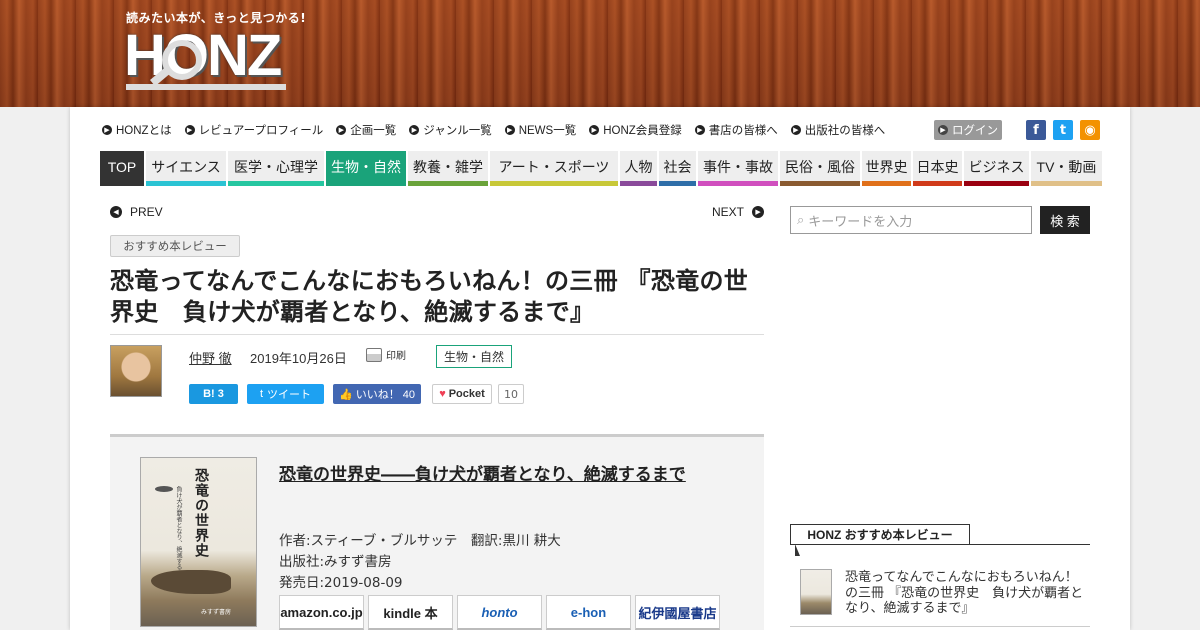 Image resolution: width=1200 pixels, height=630 pixels. I want to click on genre-tab-science: サイエンス, so click(186, 168).